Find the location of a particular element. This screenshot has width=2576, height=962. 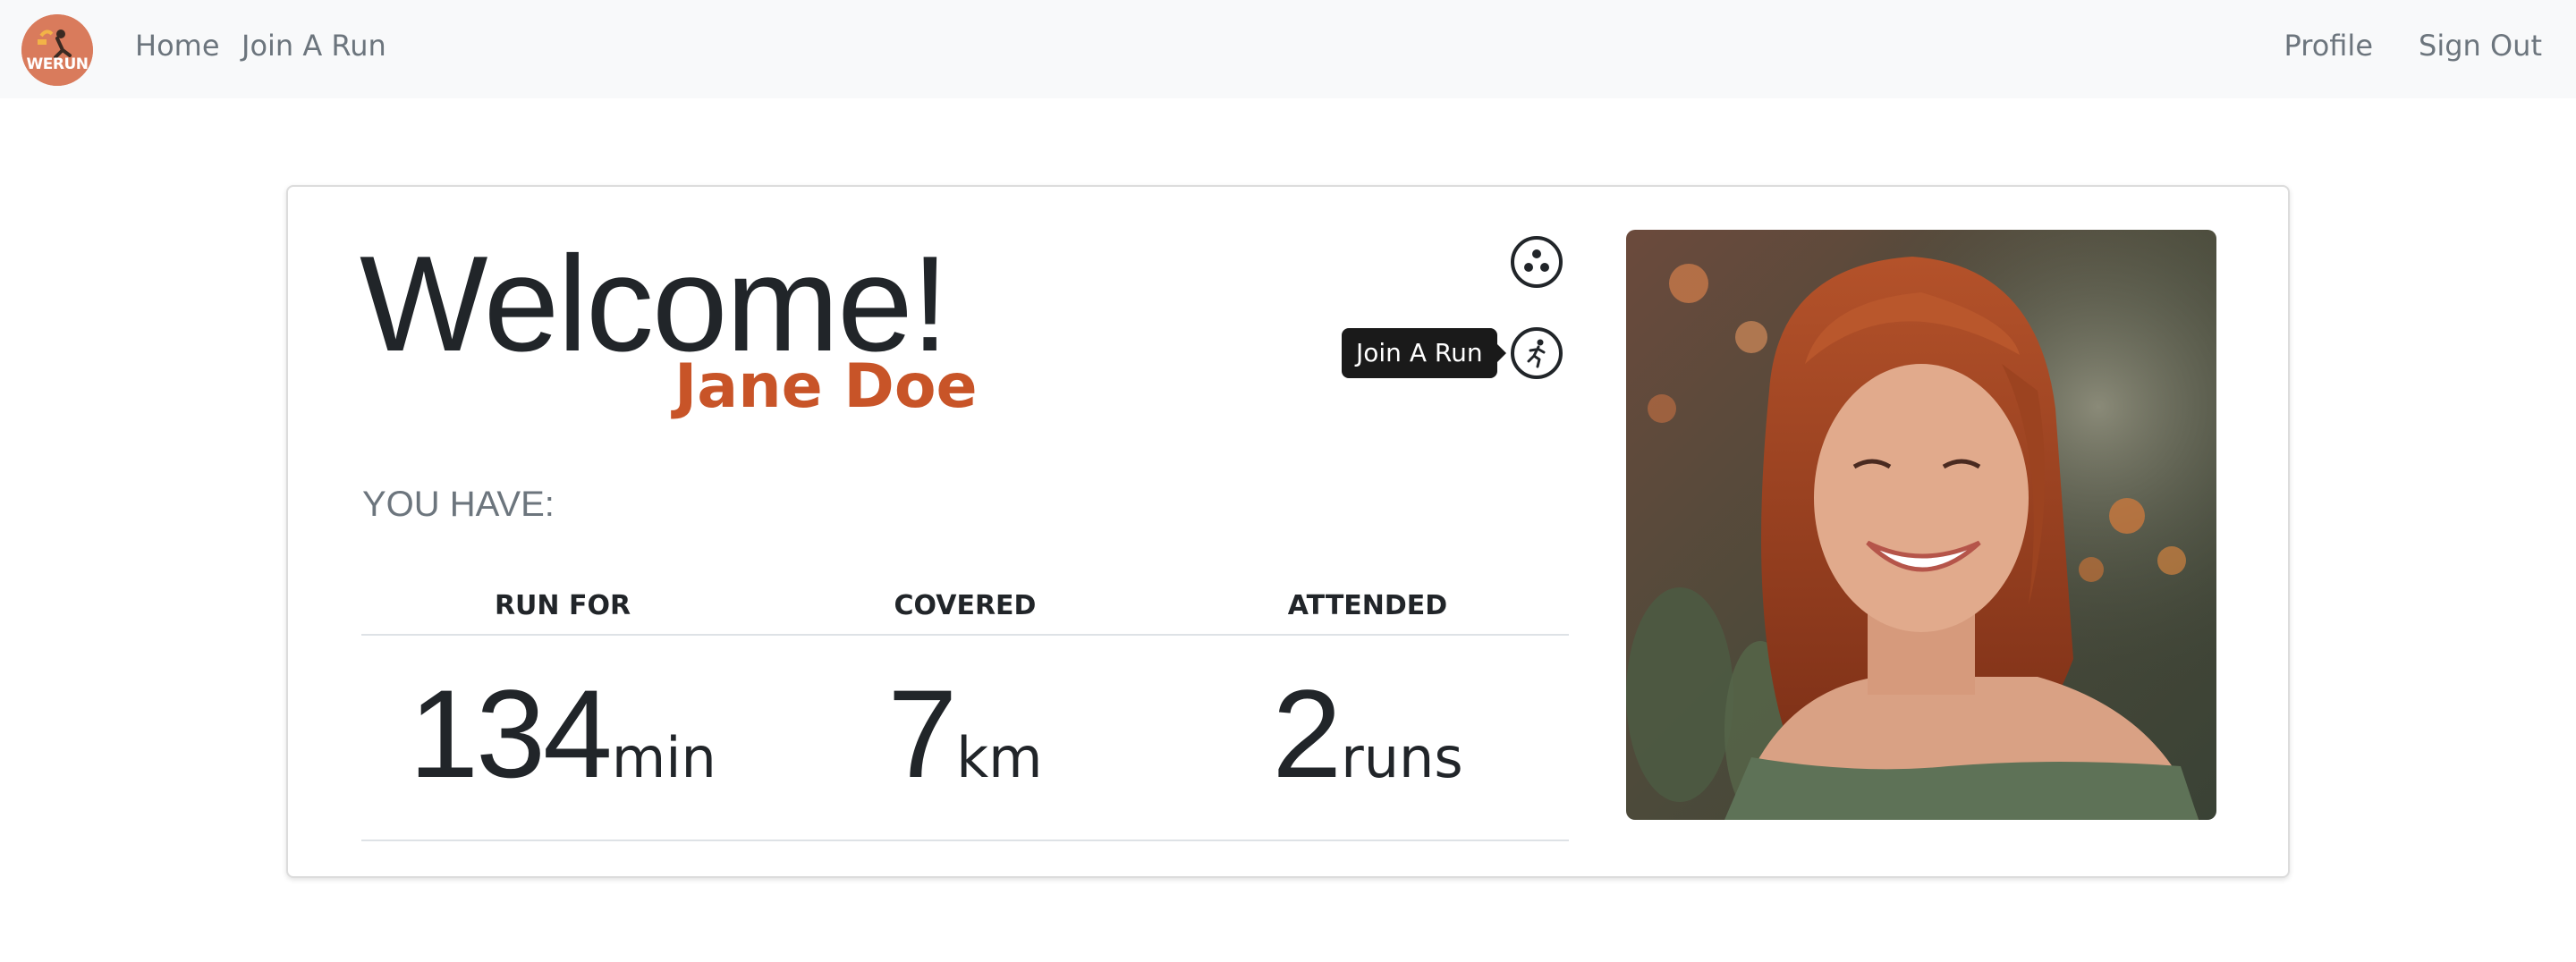

runner-logo-icon is located at coordinates (57, 50).